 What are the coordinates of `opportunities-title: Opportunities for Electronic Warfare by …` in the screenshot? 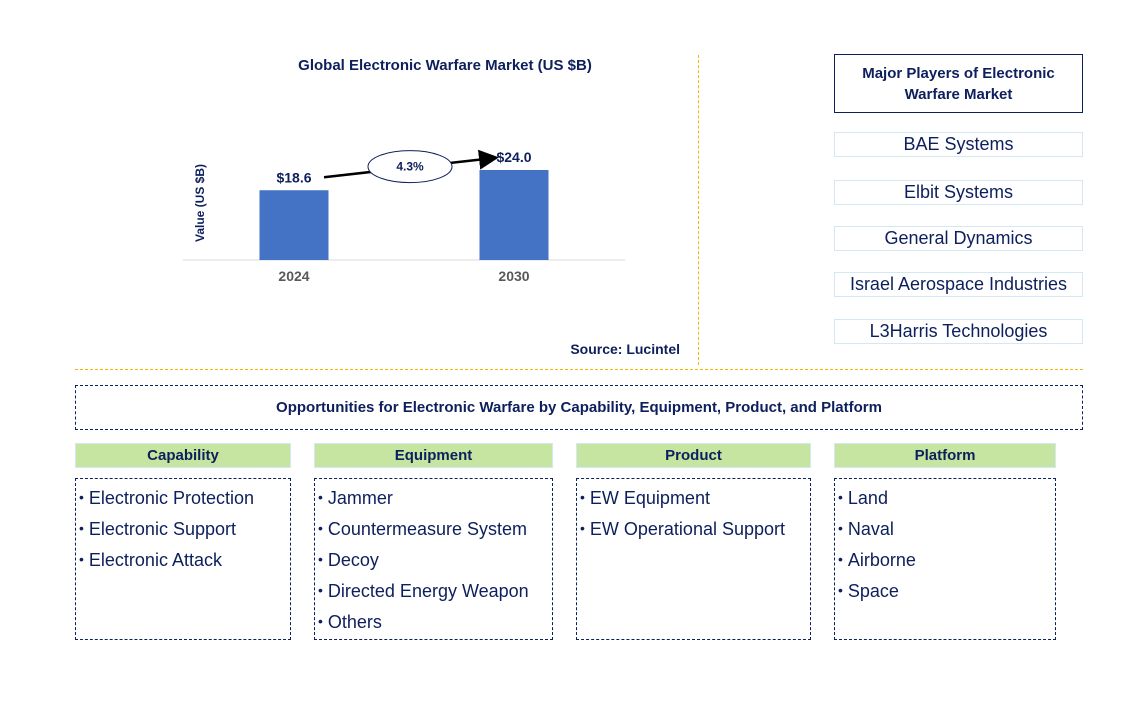 It's located at (579, 407).